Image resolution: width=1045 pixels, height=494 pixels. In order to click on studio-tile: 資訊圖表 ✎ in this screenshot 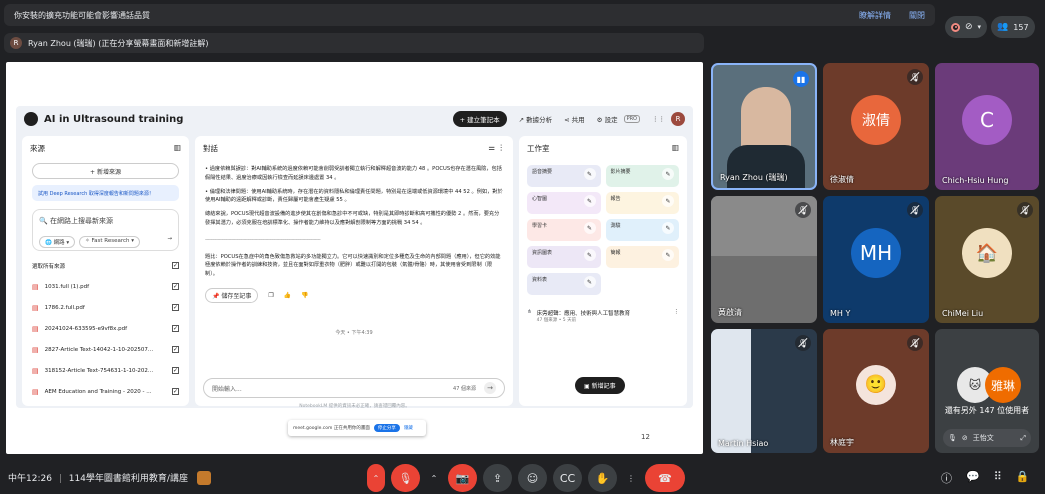, I will do `click(564, 257)`.